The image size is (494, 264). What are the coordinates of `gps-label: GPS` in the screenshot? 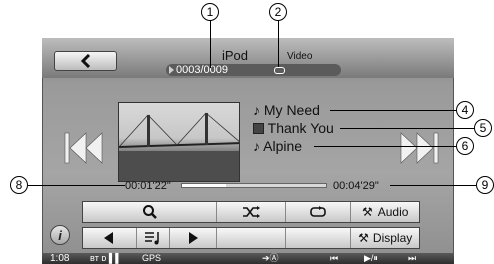 It's located at (152, 258).